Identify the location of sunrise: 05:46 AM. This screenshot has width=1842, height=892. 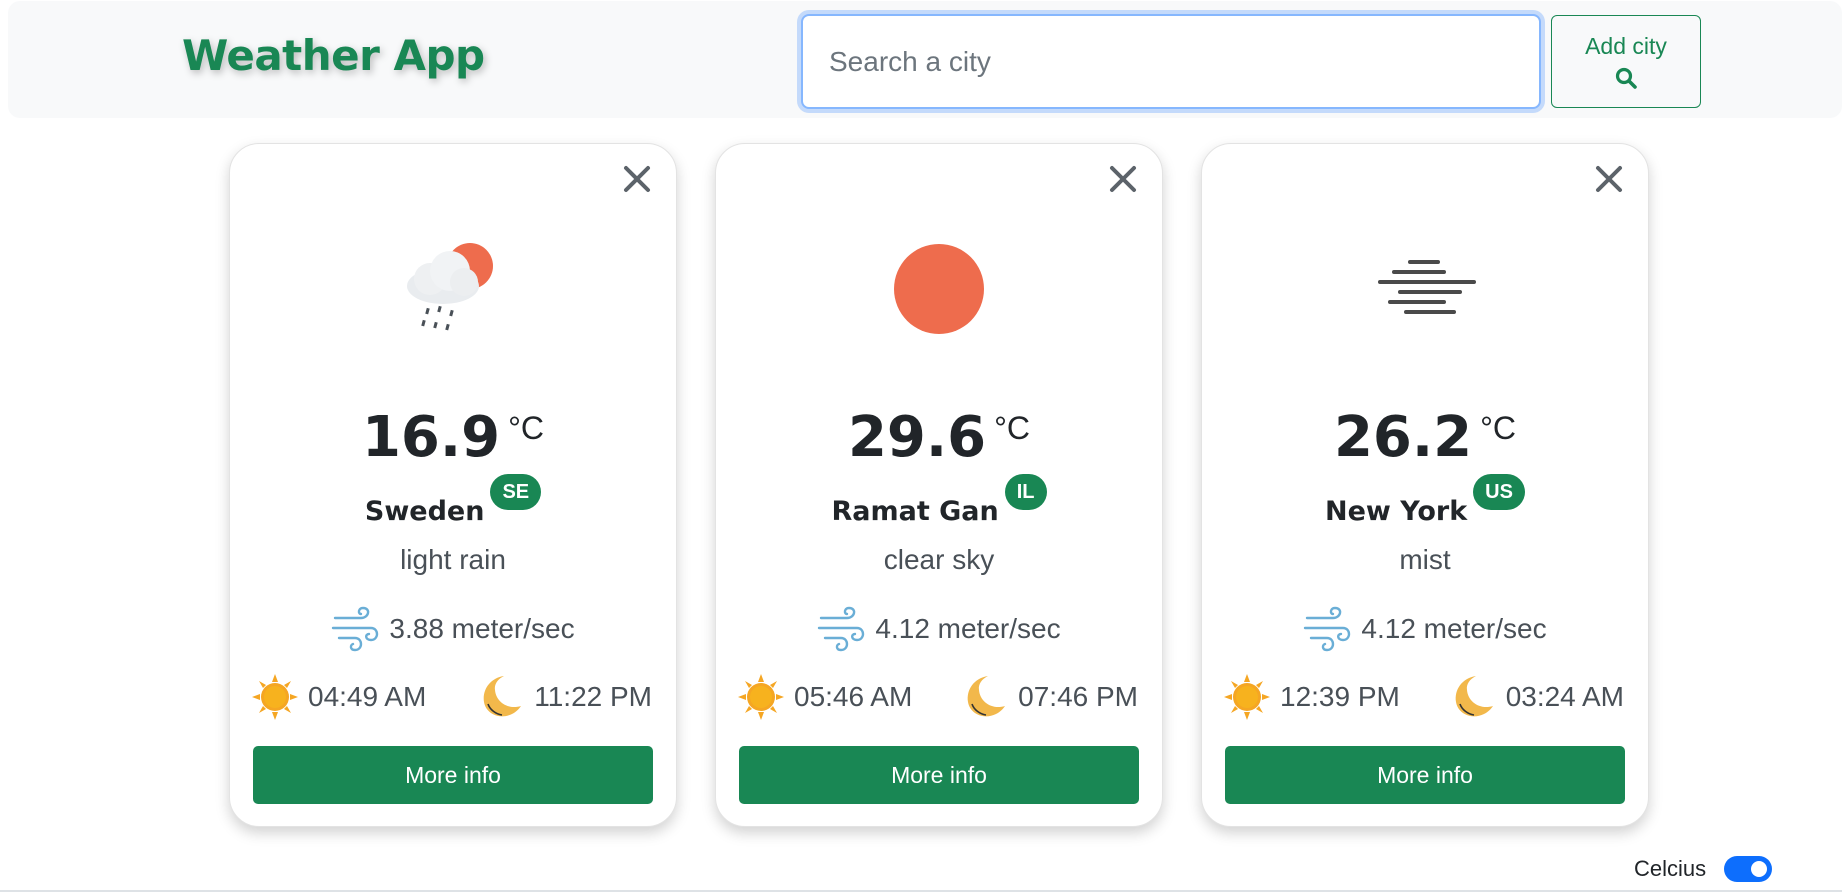
(825, 697).